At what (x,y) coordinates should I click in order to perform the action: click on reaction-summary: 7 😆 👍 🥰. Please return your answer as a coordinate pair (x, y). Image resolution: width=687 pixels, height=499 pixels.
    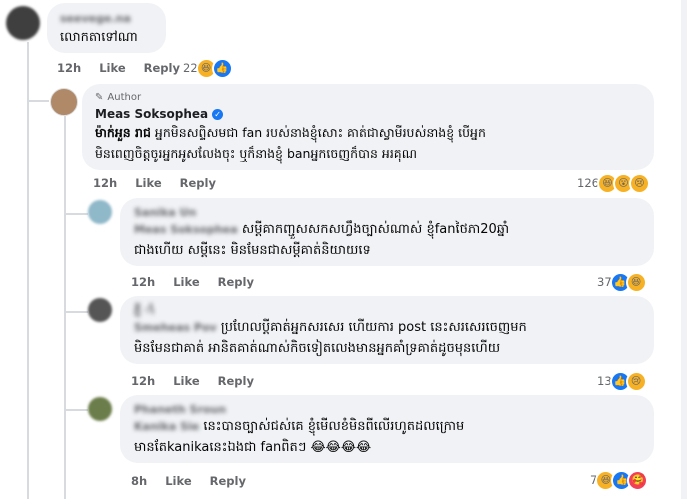
    Looking at the image, I should click on (619, 480).